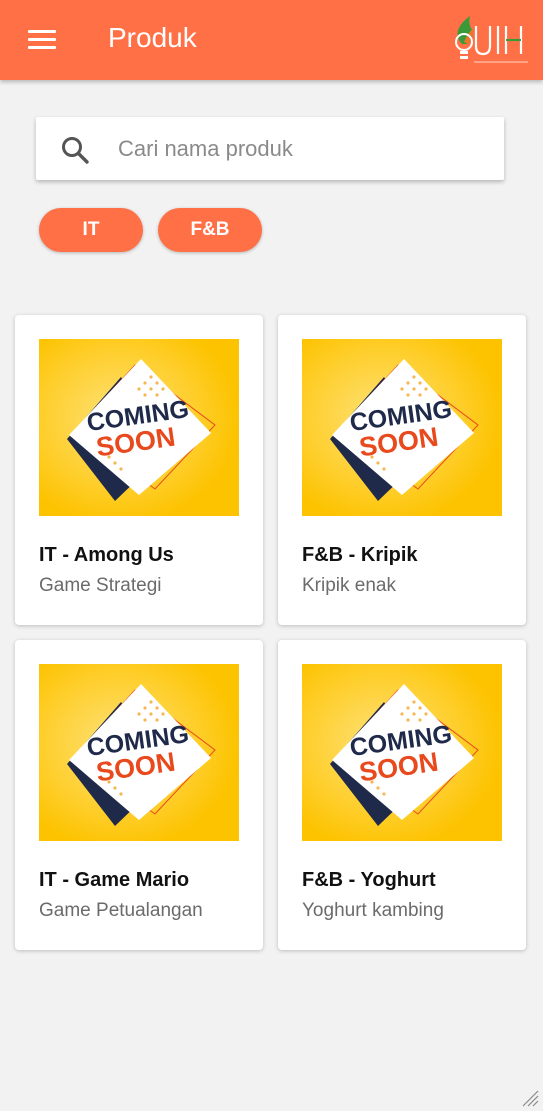 The height and width of the screenshot is (1111, 543). I want to click on hamburger-menu-icon, so click(42, 40).